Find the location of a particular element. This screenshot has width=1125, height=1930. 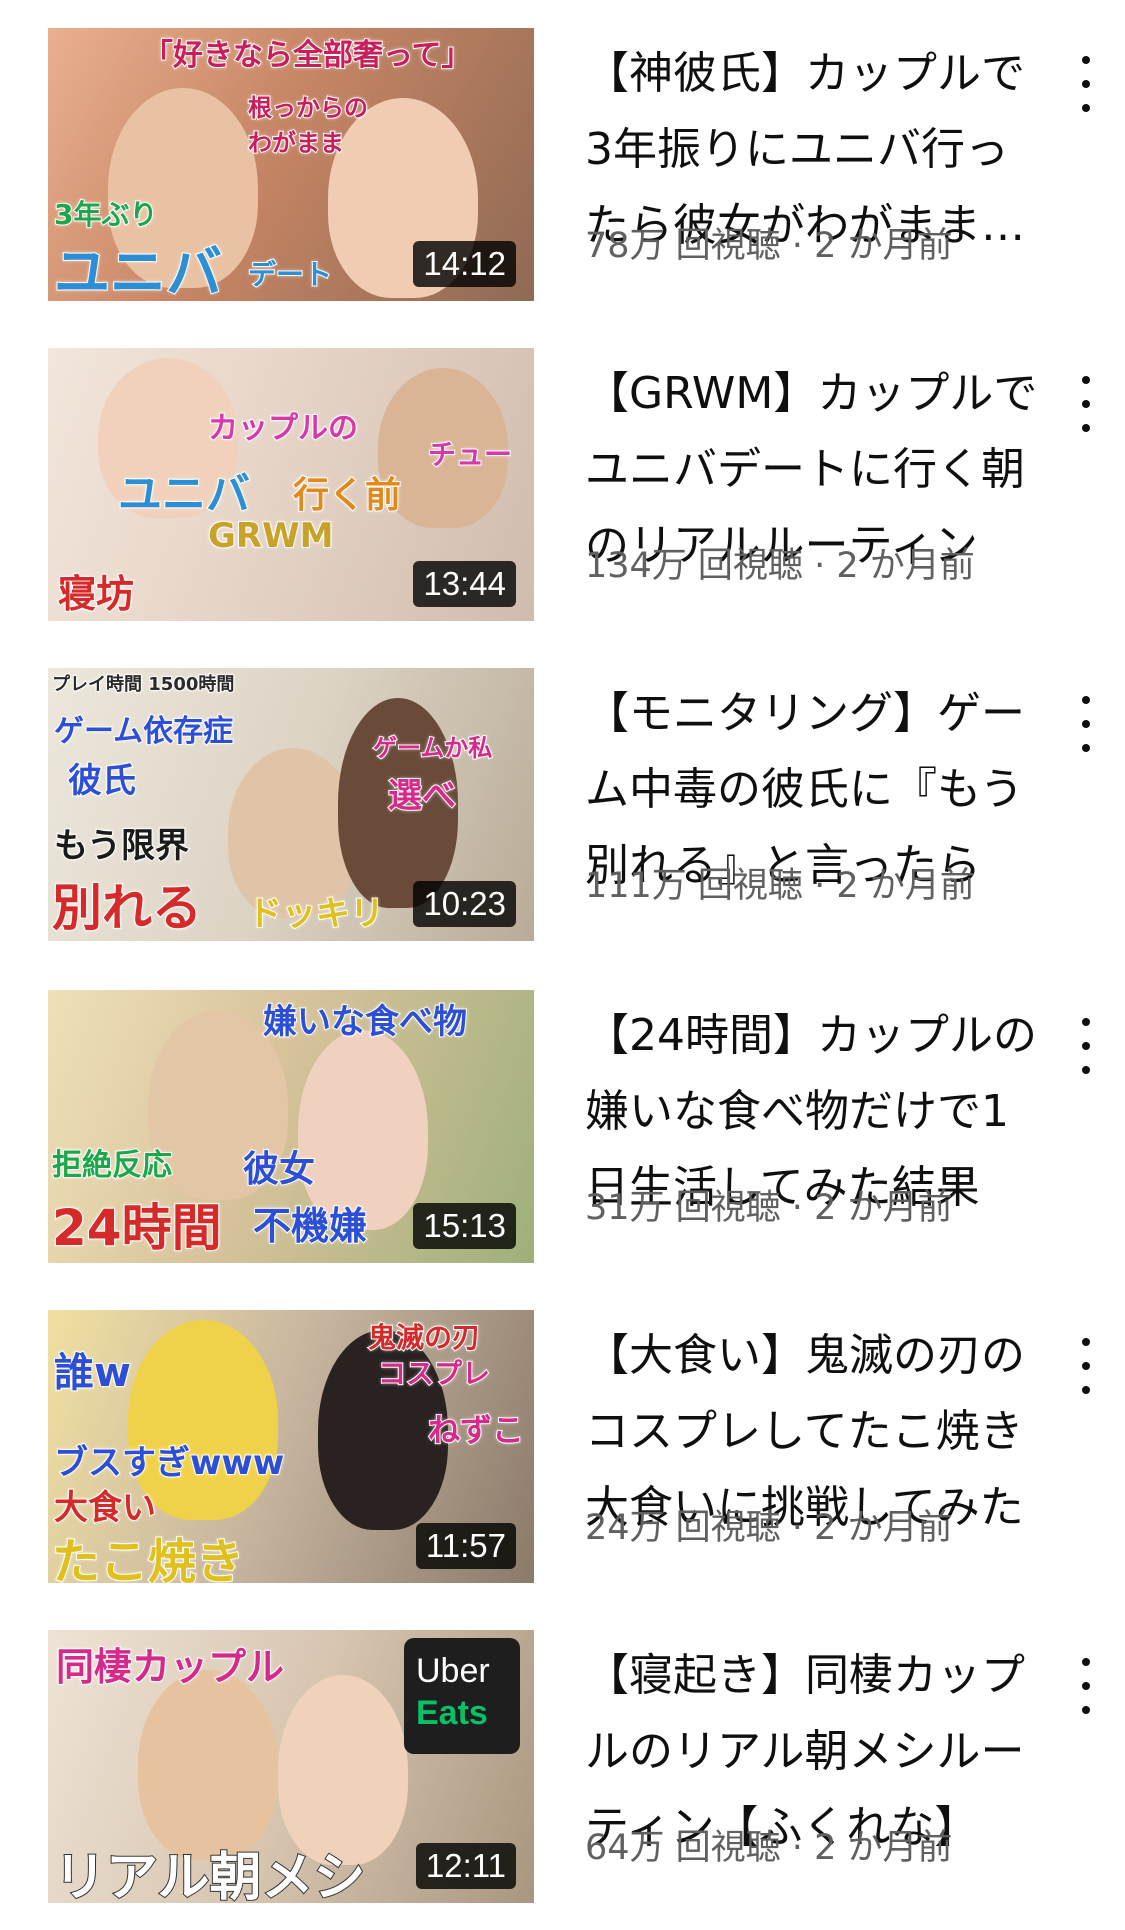

thumbnail-text: 鬼滅の刃 is located at coordinates (424, 1337).